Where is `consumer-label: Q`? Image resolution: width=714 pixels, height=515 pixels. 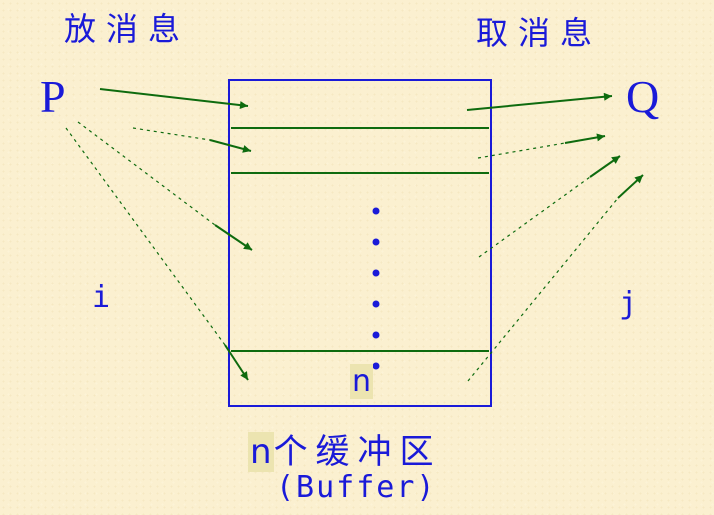
consumer-label: Q is located at coordinates (643, 96).